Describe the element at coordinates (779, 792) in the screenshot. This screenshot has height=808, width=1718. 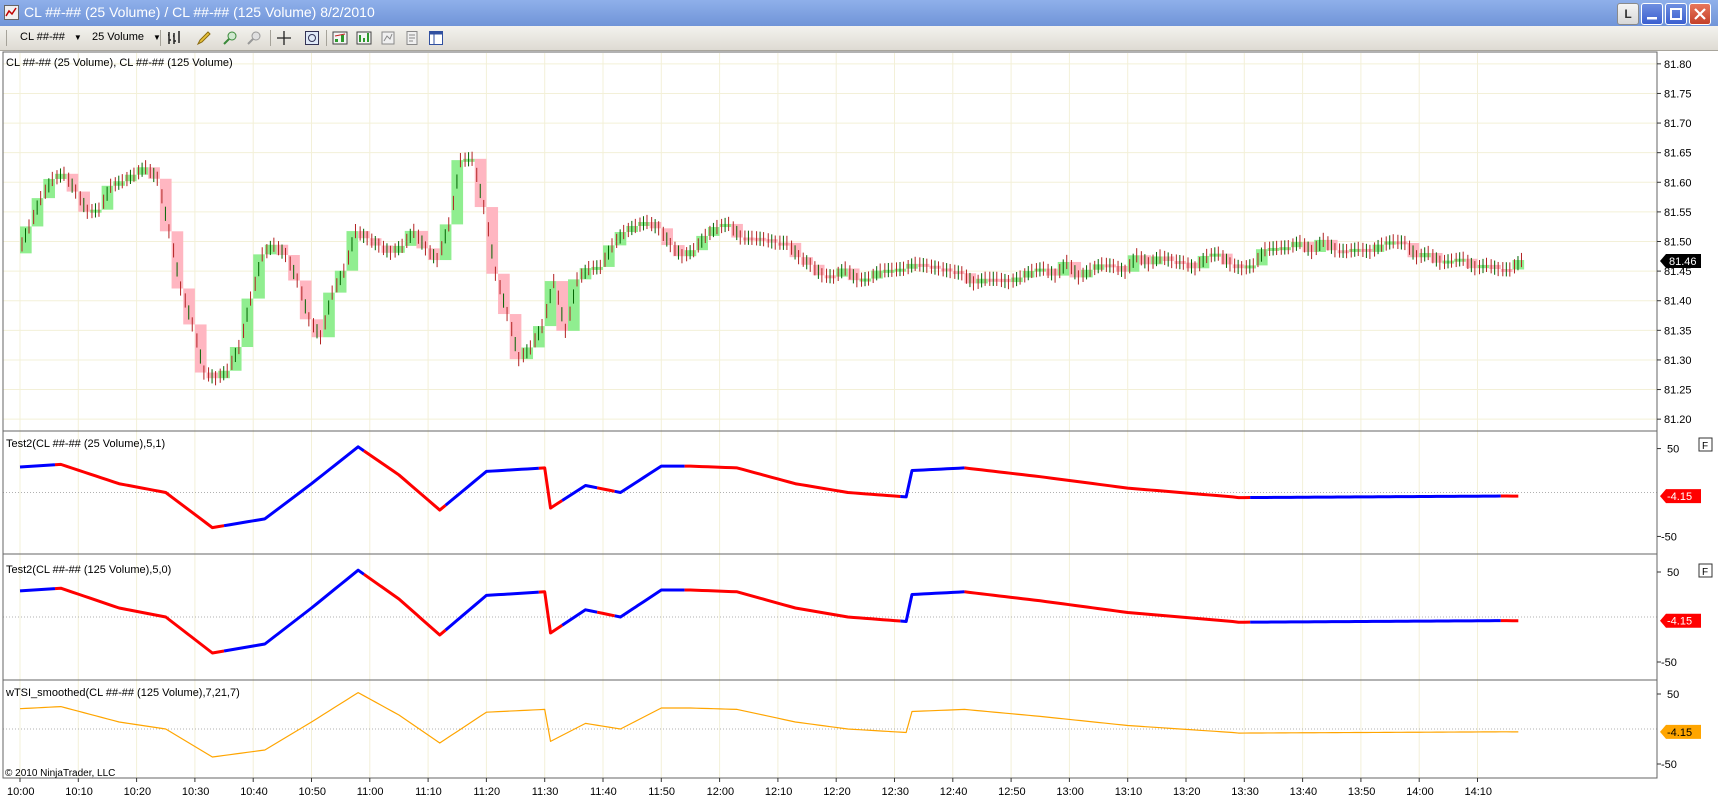
I see `time-tick-label: 12:10` at that location.